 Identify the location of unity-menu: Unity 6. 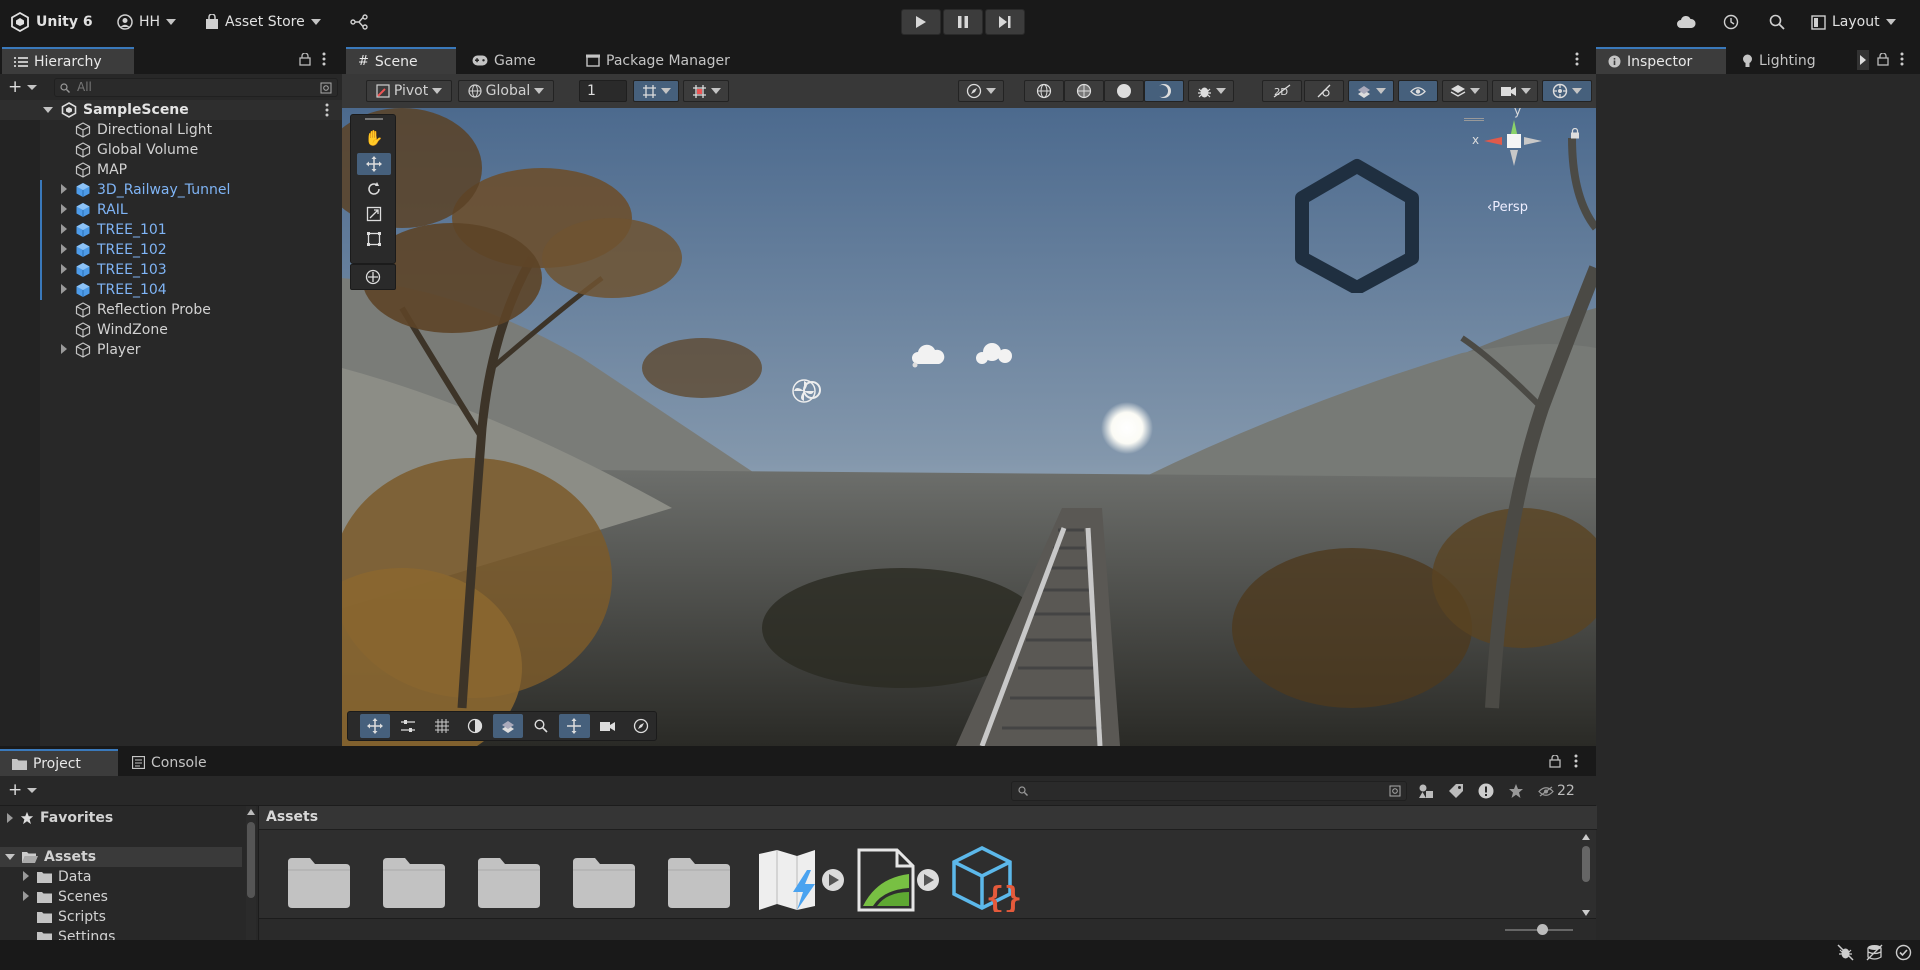
(51, 22).